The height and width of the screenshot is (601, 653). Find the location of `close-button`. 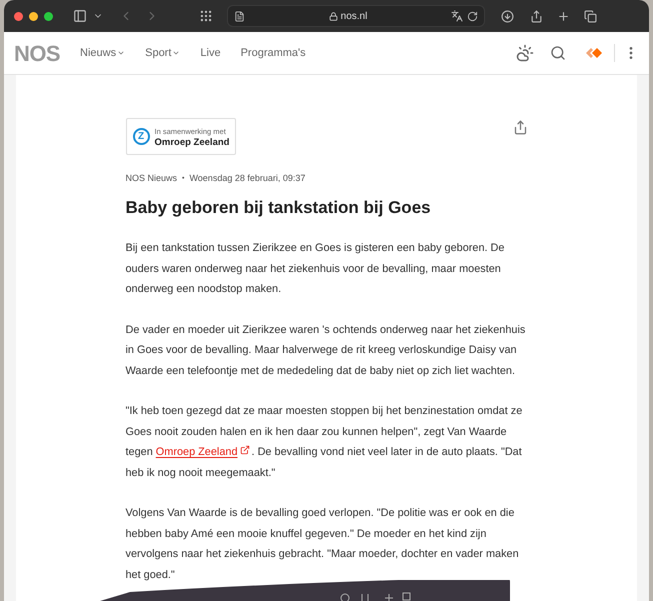

close-button is located at coordinates (18, 16).